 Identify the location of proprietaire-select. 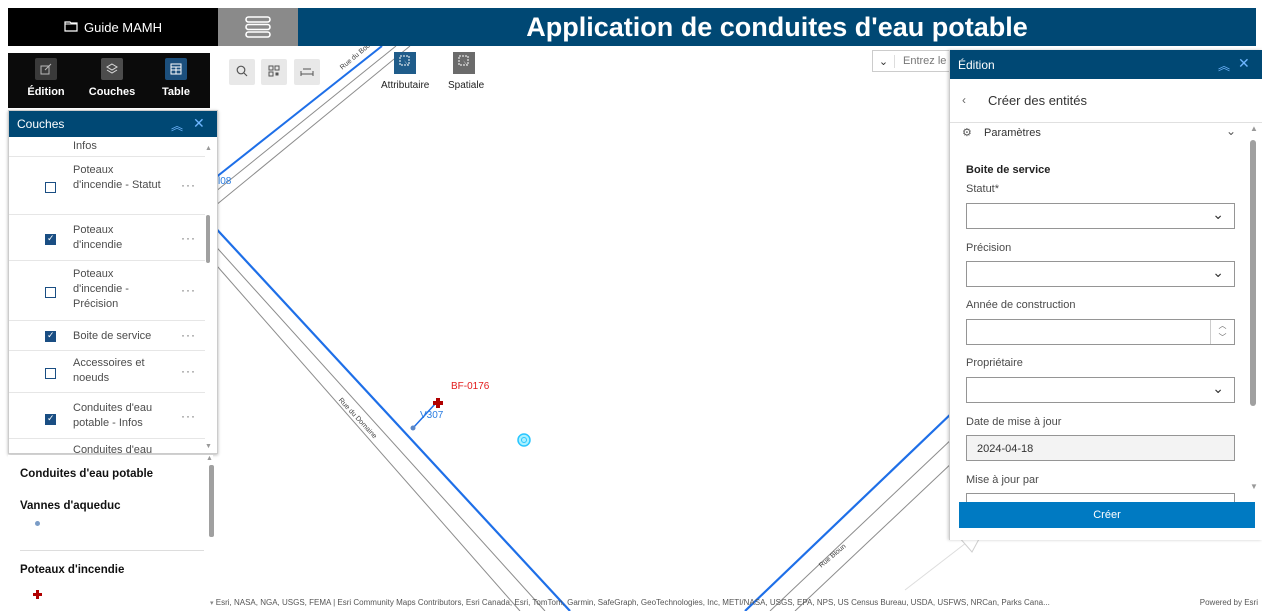
(1100, 390).